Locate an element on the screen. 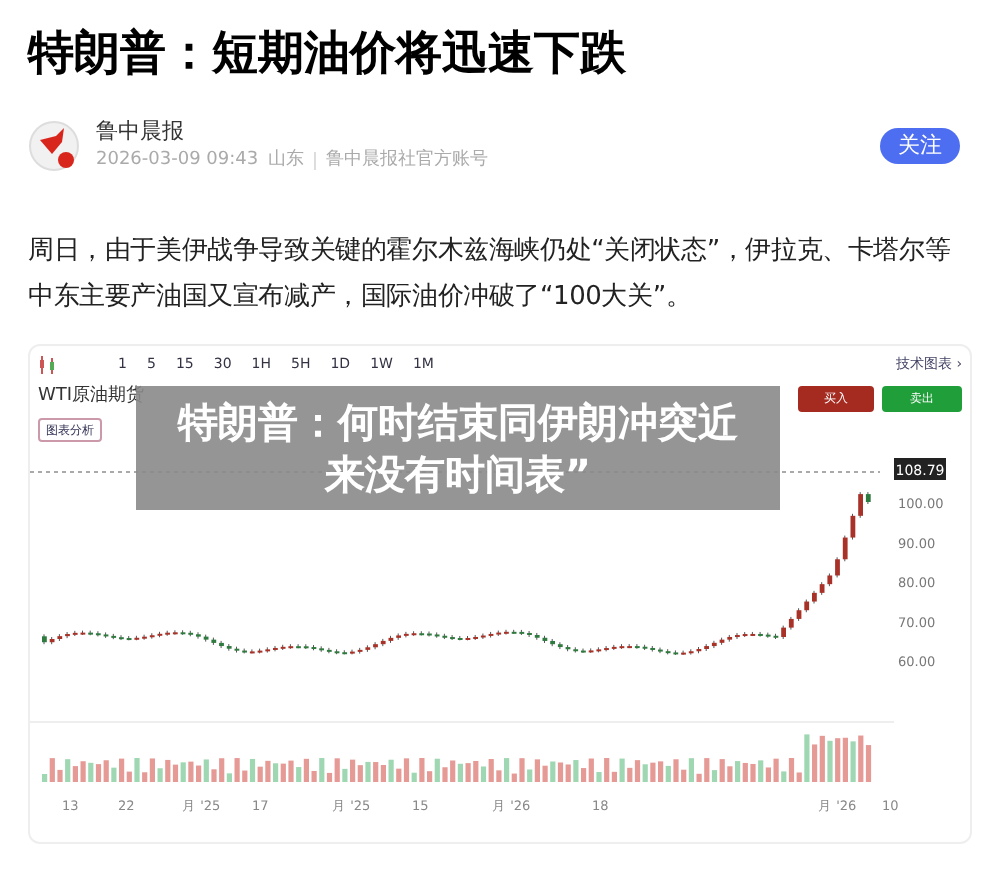  publish-time: 2026-03-09 09:43 is located at coordinates (177, 161).